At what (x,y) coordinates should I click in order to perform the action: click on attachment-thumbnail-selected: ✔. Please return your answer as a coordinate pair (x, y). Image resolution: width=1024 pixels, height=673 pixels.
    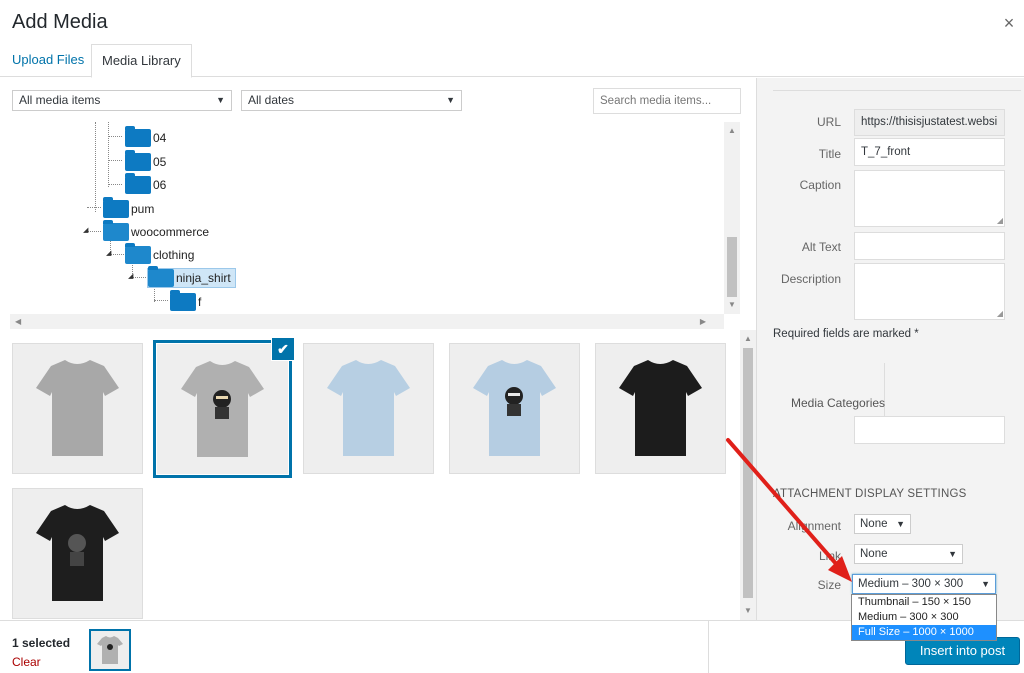
    Looking at the image, I should click on (224, 407).